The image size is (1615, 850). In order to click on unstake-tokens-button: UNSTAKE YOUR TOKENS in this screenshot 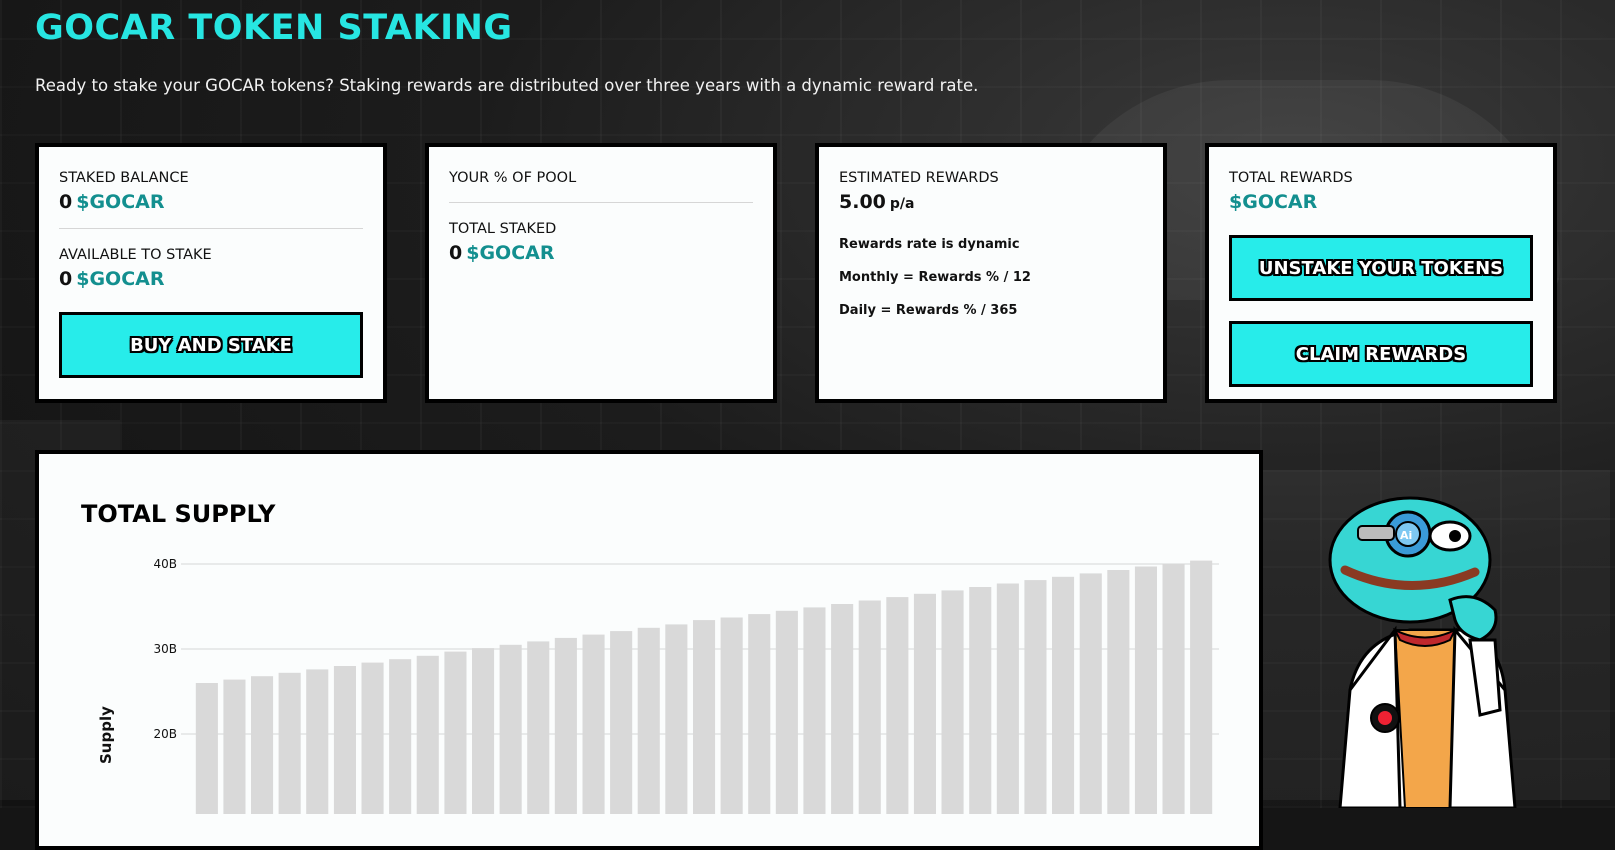, I will do `click(1381, 268)`.